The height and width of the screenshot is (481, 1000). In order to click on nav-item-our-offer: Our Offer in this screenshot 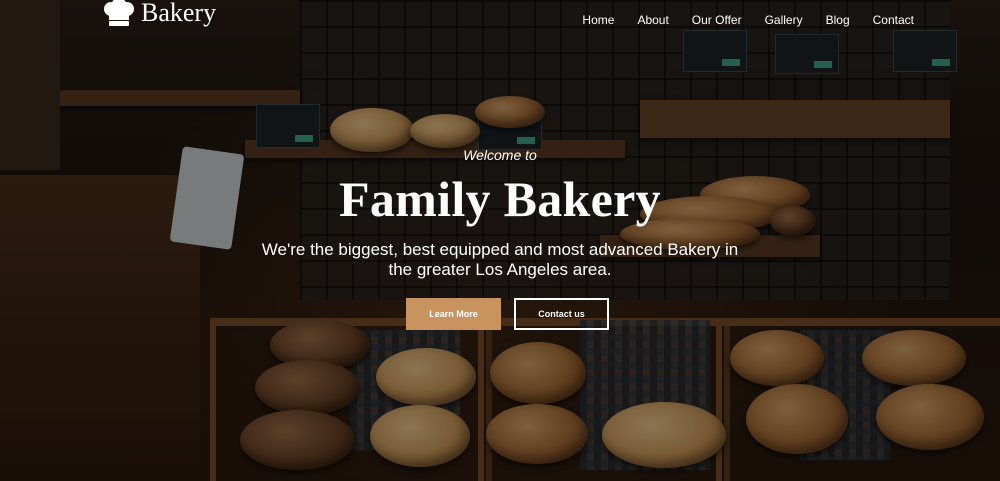, I will do `click(717, 20)`.